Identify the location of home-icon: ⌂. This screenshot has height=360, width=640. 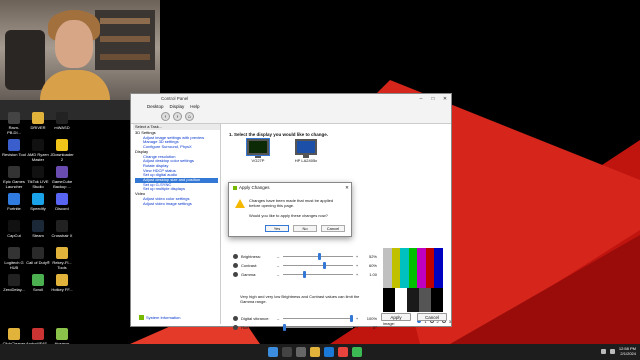
(189, 116).